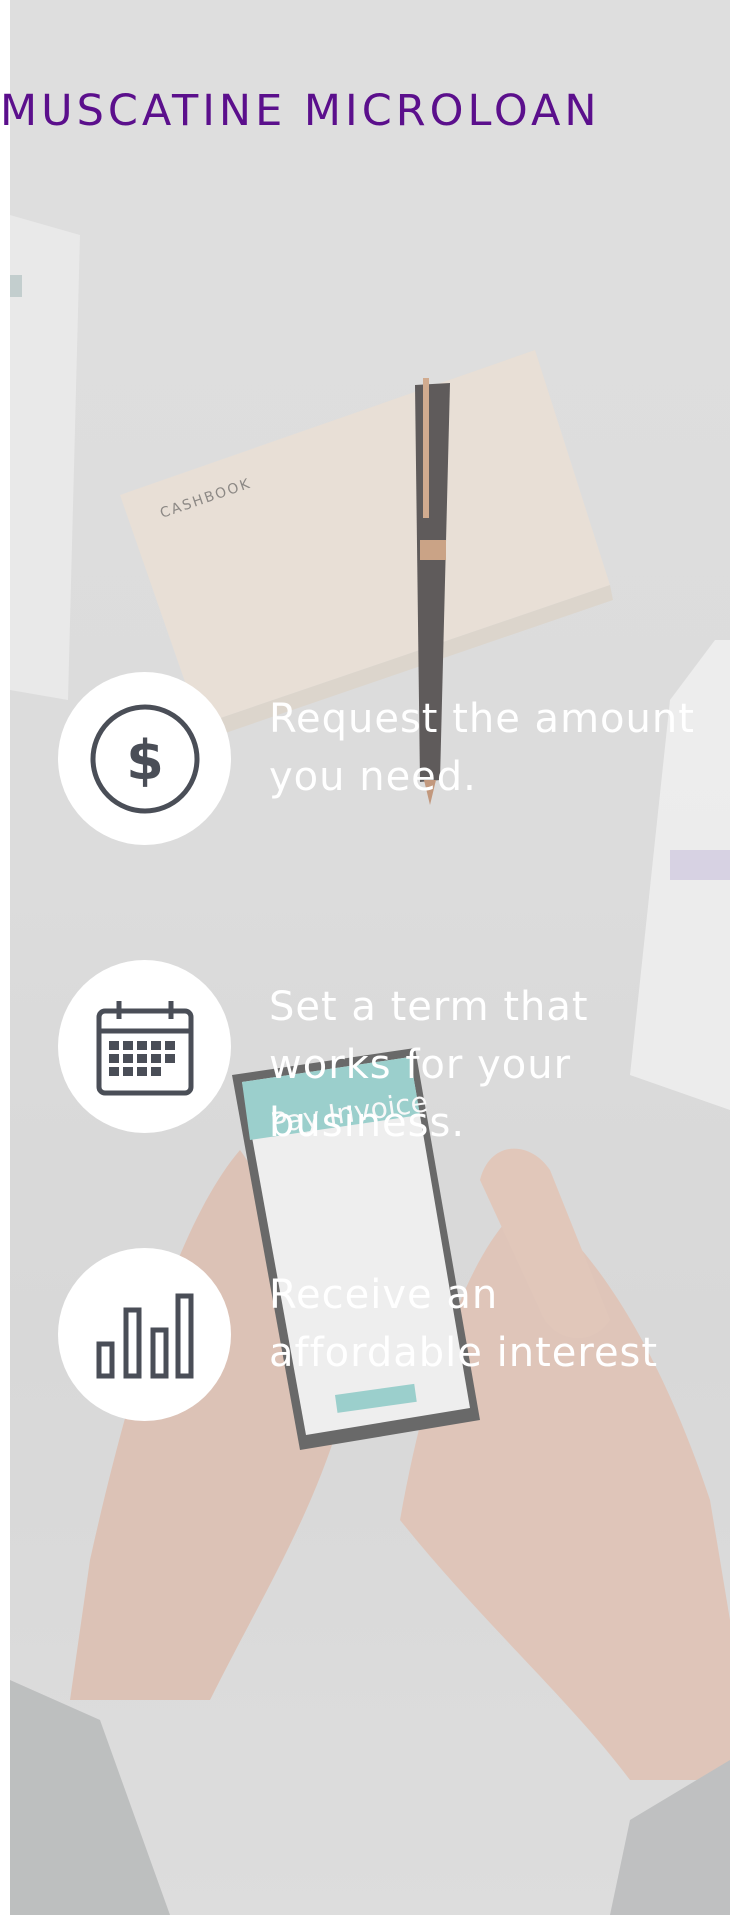  I want to click on step-text: Request the amount you need., so click(482, 748).